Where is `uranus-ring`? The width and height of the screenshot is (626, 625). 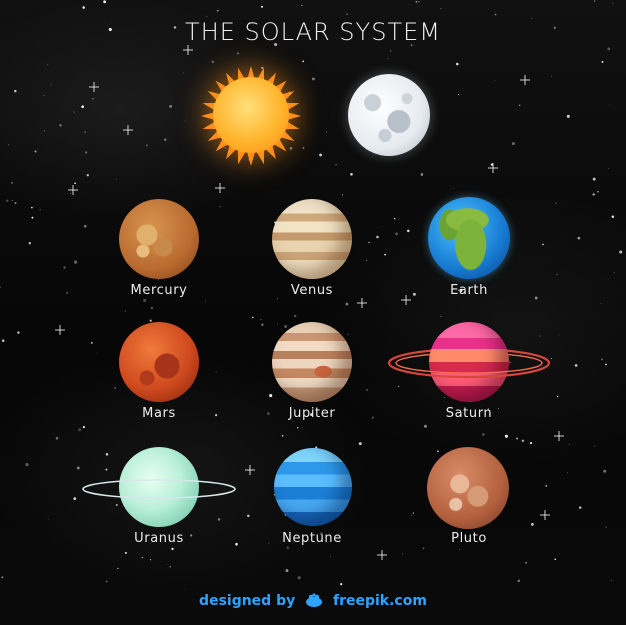
uranus-ring is located at coordinates (159, 489).